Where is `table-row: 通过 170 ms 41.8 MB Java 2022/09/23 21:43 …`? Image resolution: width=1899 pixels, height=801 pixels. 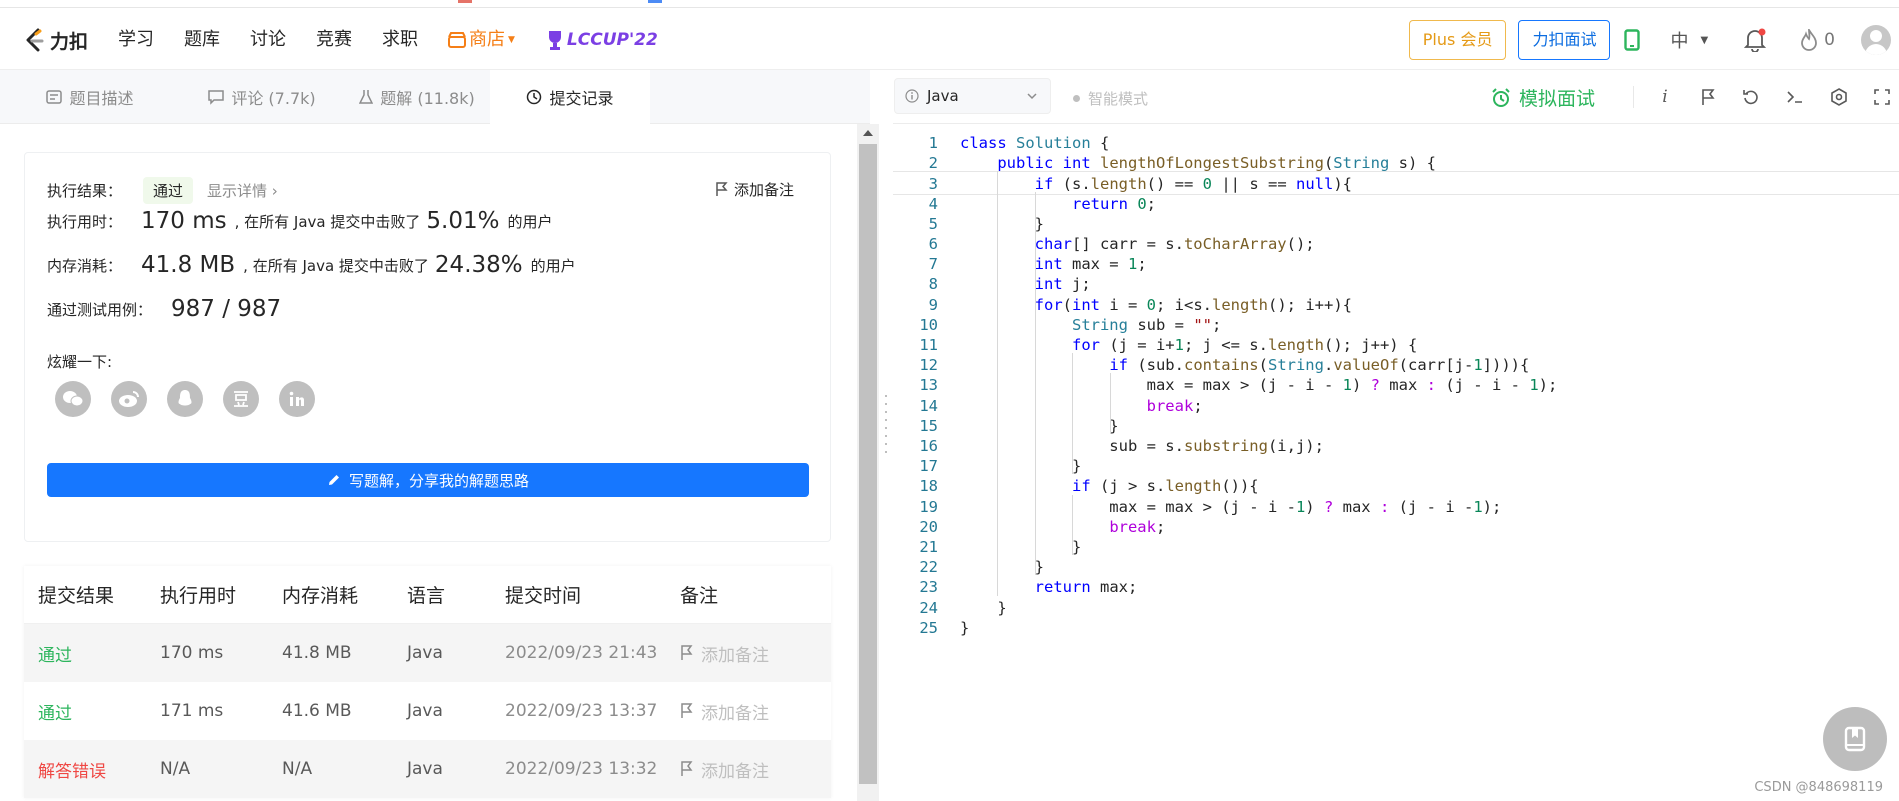
table-row: 通过 170 ms 41.8 MB Java 2022/09/23 21:43 … is located at coordinates (427, 653).